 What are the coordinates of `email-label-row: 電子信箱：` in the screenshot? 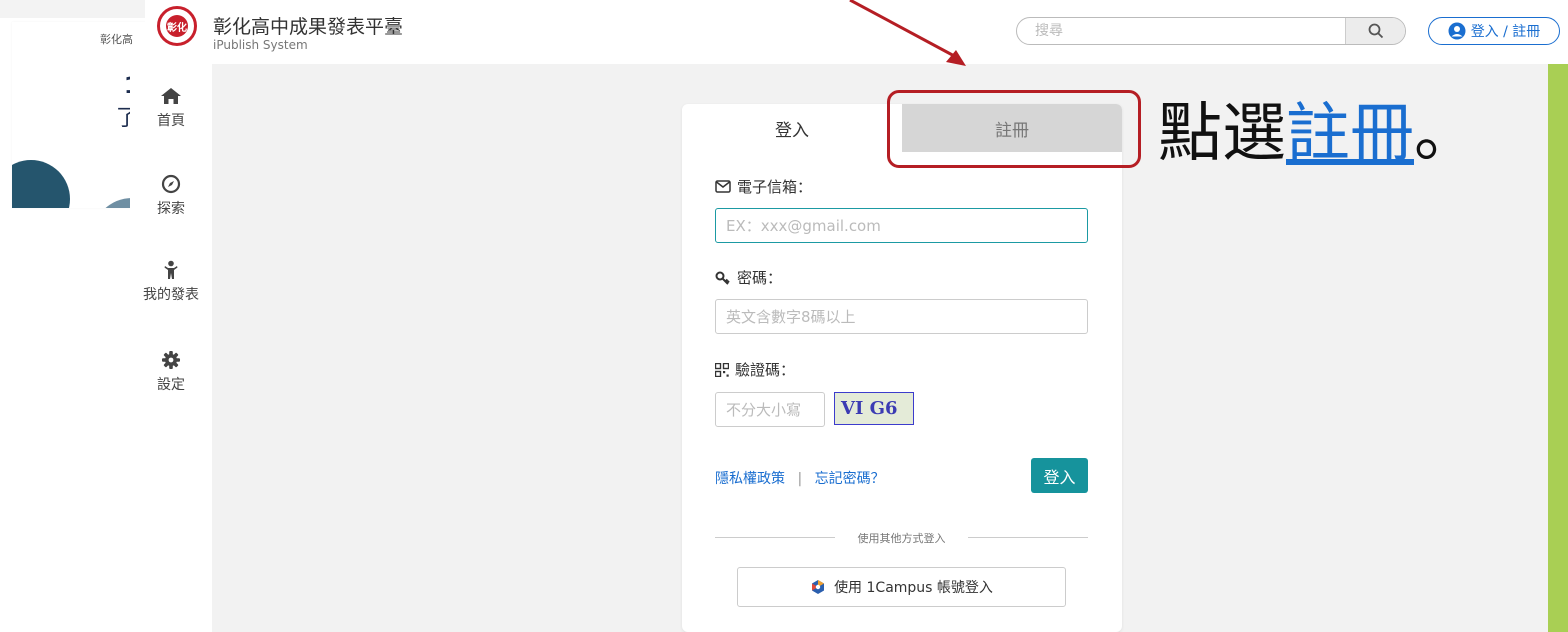 It's located at (763, 186).